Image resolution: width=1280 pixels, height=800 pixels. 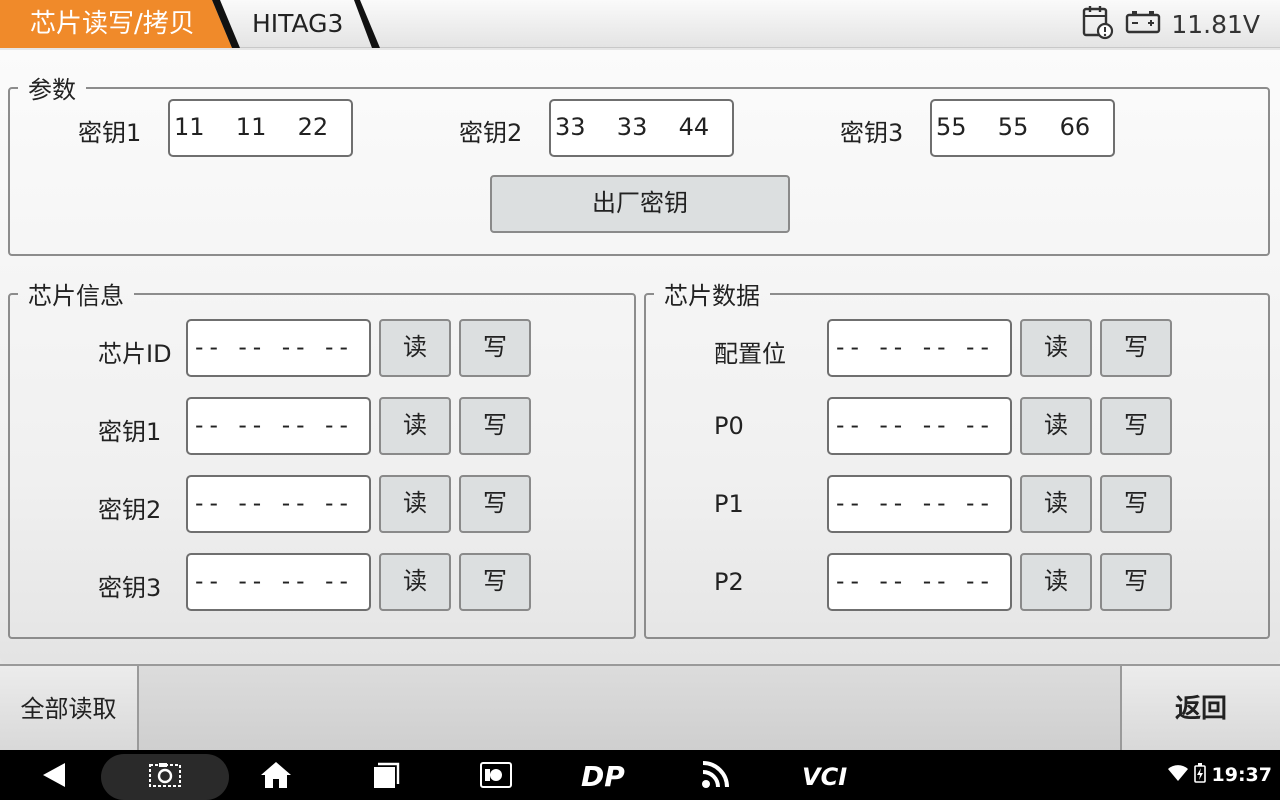 I want to click on dp-icon-text: DP, so click(x=603, y=775).